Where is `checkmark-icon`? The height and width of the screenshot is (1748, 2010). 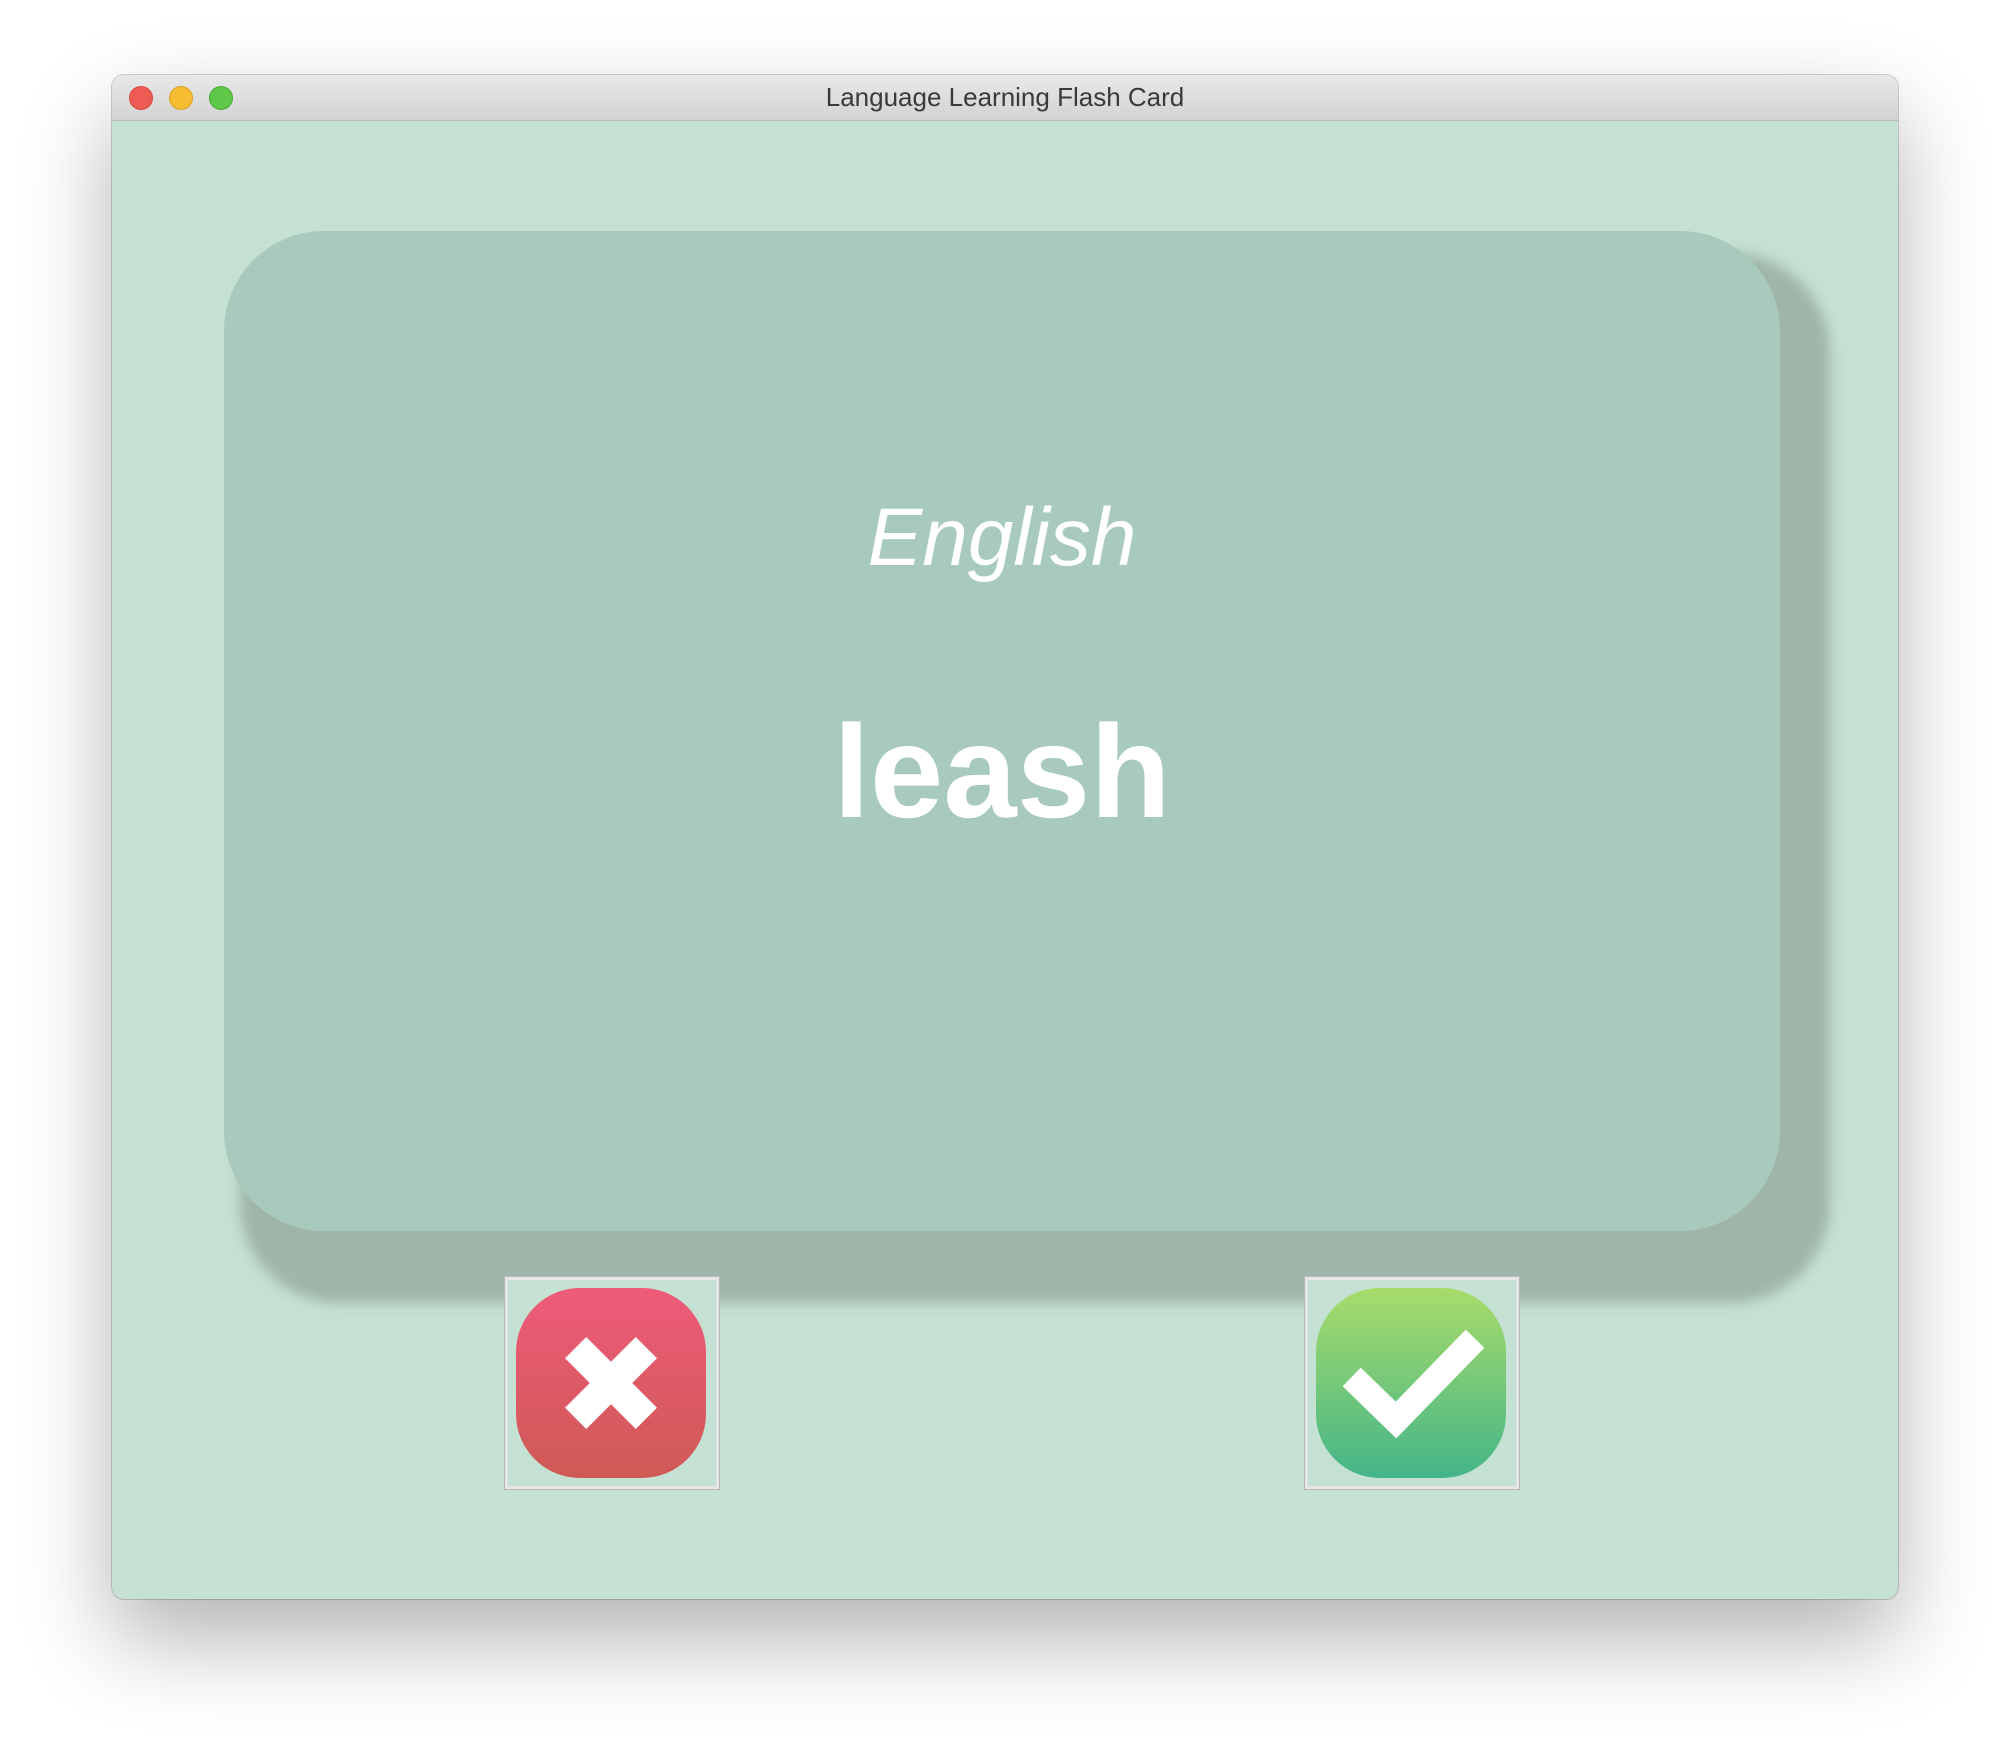
checkmark-icon is located at coordinates (1411, 1383).